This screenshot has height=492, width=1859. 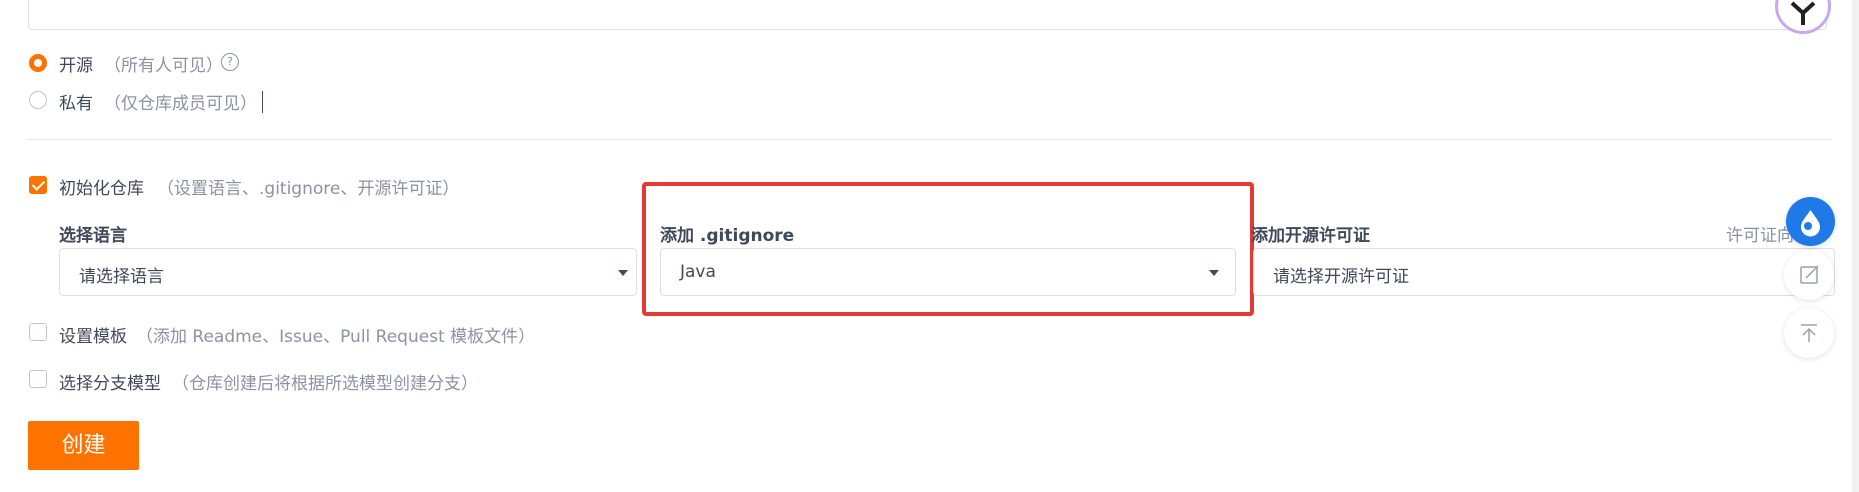 What do you see at coordinates (1310, 236) in the screenshot?
I see `license-title: 添加开源许可证` at bounding box center [1310, 236].